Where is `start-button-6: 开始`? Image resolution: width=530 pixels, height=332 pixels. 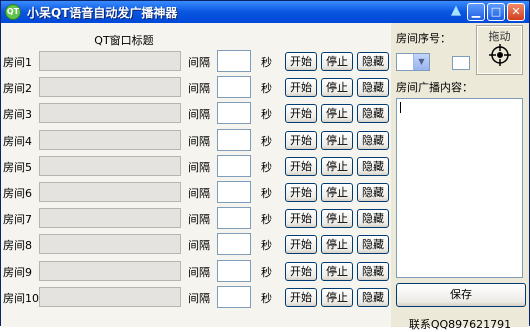 start-button-6: 开始 is located at coordinates (301, 192).